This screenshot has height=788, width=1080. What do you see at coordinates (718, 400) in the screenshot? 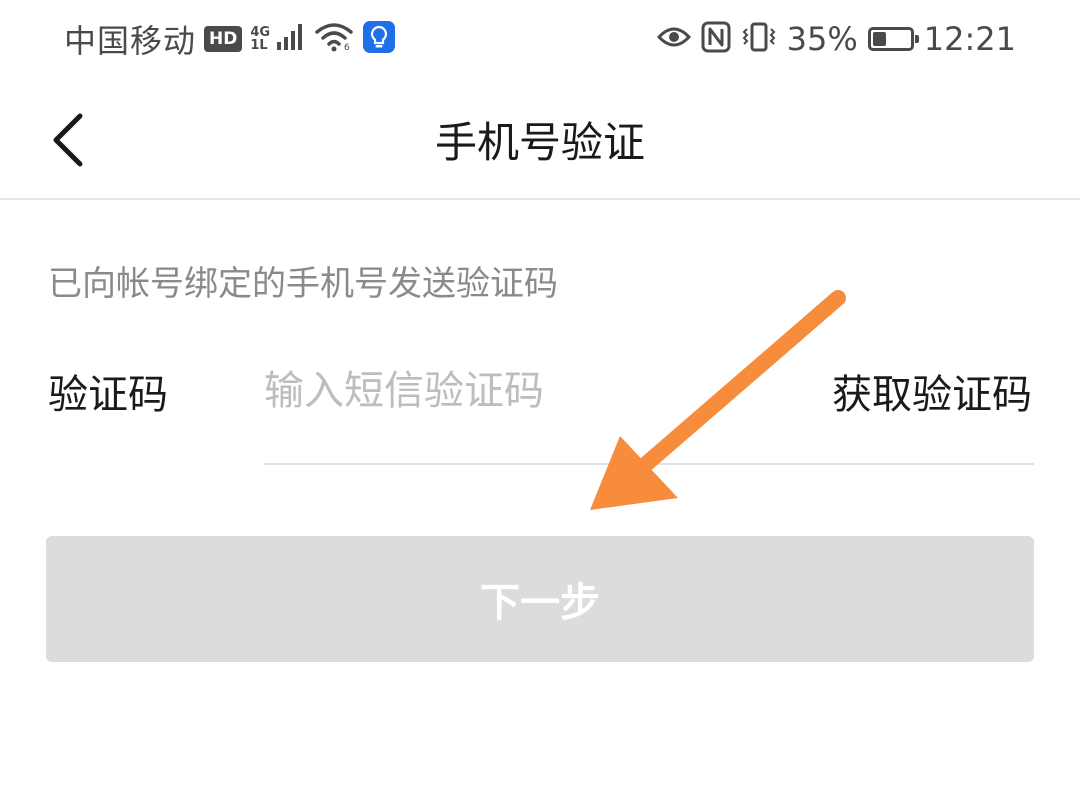
I see `annotation-arrow-icon` at bounding box center [718, 400].